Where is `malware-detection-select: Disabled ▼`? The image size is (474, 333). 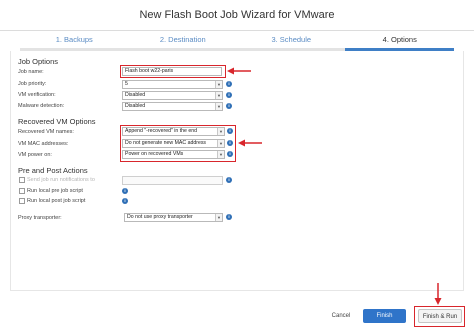 malware-detection-select: Disabled ▼ is located at coordinates (172, 106).